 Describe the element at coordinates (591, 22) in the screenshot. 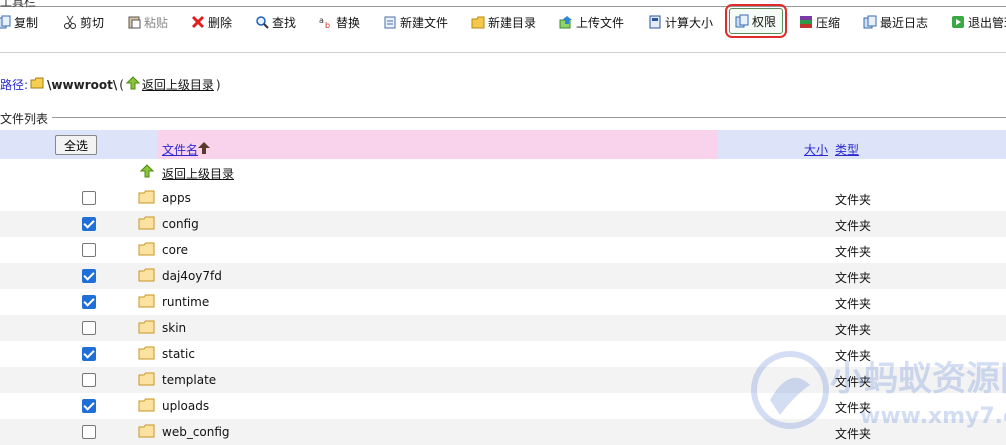

I see `upload-button: 上传文件` at that location.